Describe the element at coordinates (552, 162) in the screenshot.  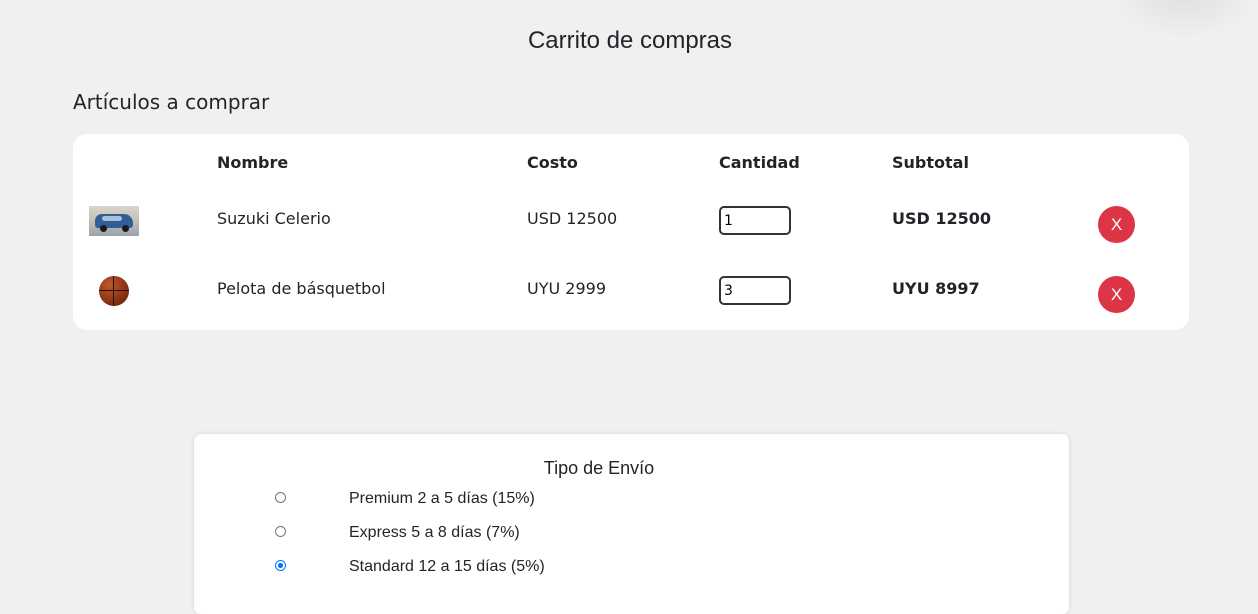
I see `header-cost: Costo` at that location.